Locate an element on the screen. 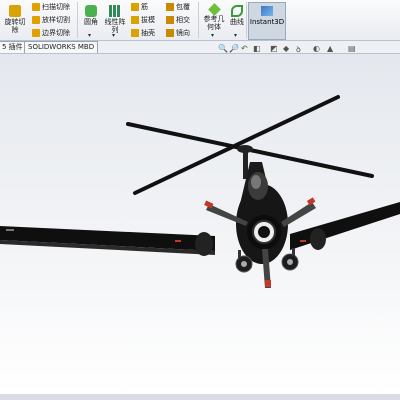  status-strip is located at coordinates (200, 397).